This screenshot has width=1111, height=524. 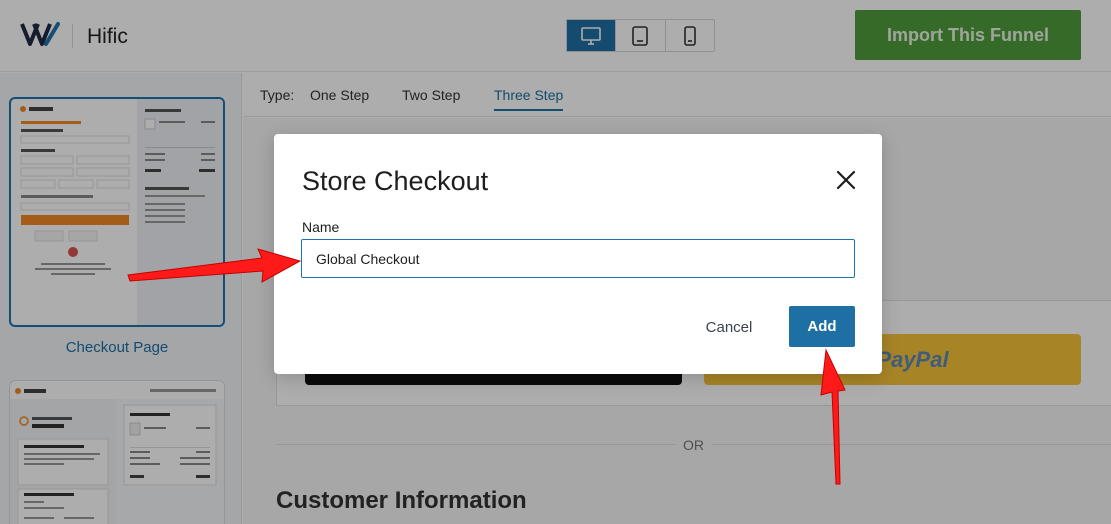 What do you see at coordinates (846, 180) in the screenshot?
I see `close-icon` at bounding box center [846, 180].